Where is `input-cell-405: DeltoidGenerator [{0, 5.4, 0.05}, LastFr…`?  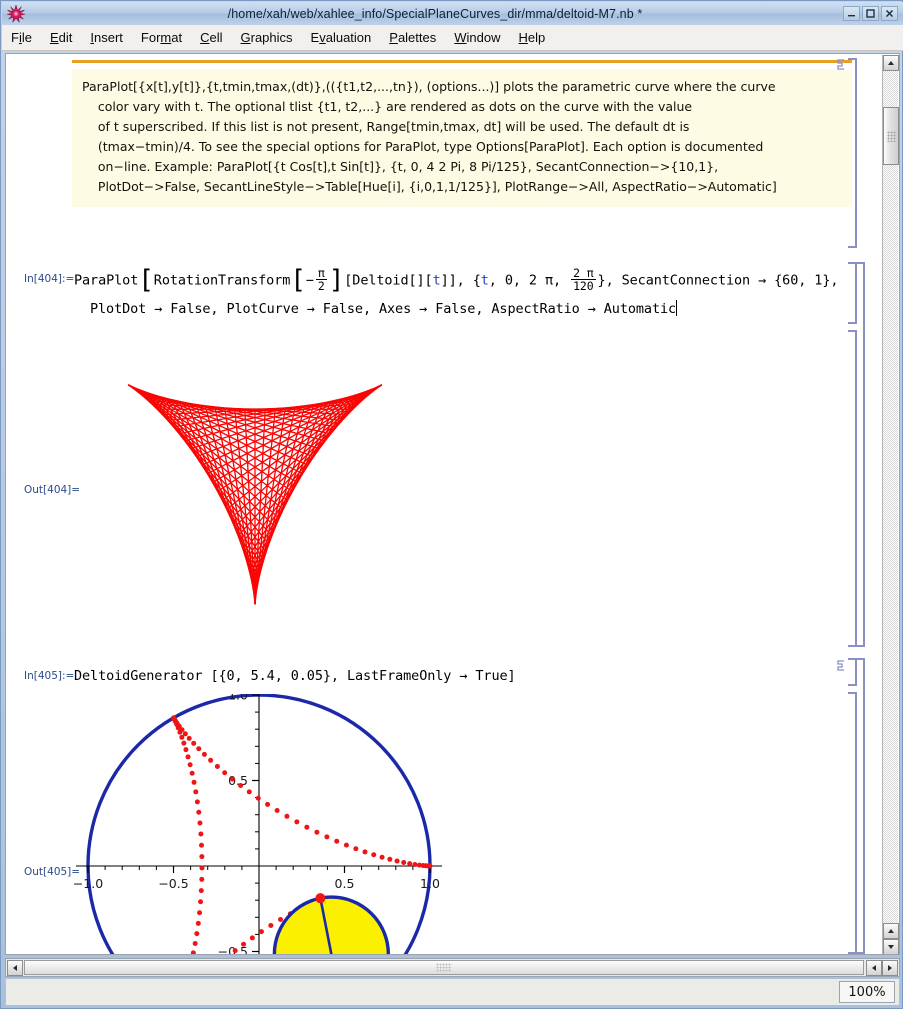
input-cell-405: DeltoidGenerator [{0, 5.4, 0.05}, LastFr… is located at coordinates (295, 676).